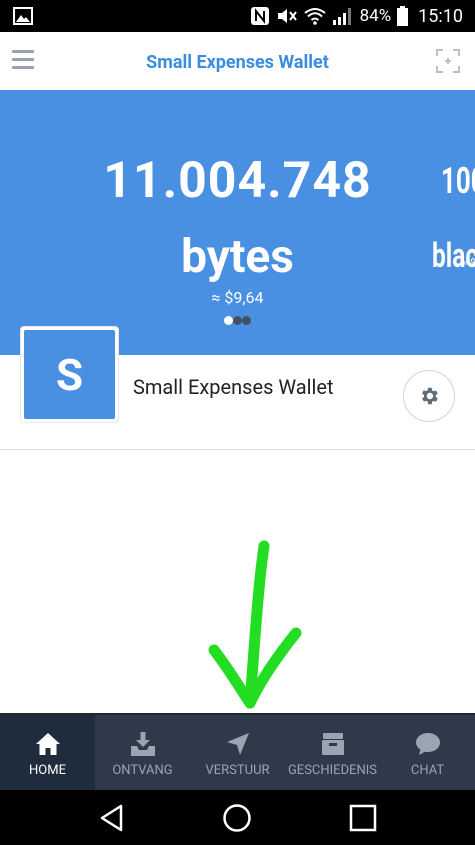  I want to click on system-navigation-bar, so click(237, 817).